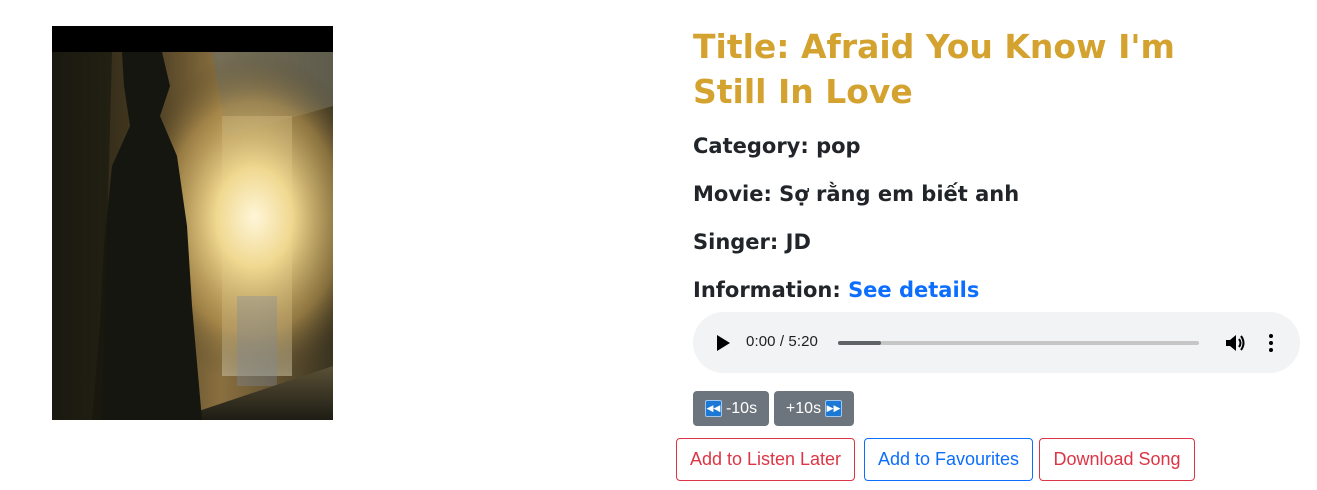 This screenshot has width=1317, height=490. I want to click on song-category-row: Category: pop, so click(777, 146).